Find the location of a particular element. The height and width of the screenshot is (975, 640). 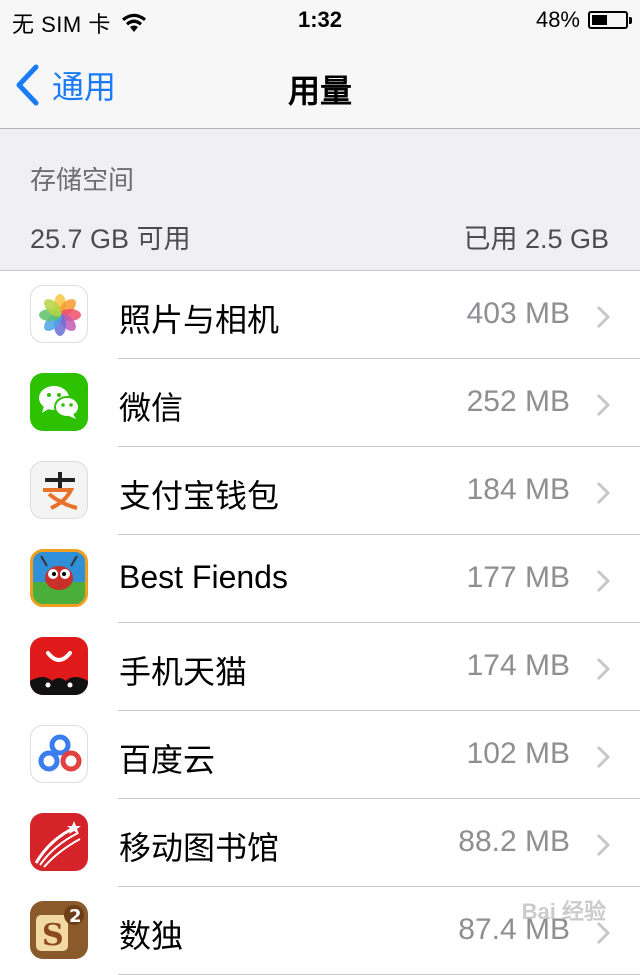

battery-icon is located at coordinates (610, 20).